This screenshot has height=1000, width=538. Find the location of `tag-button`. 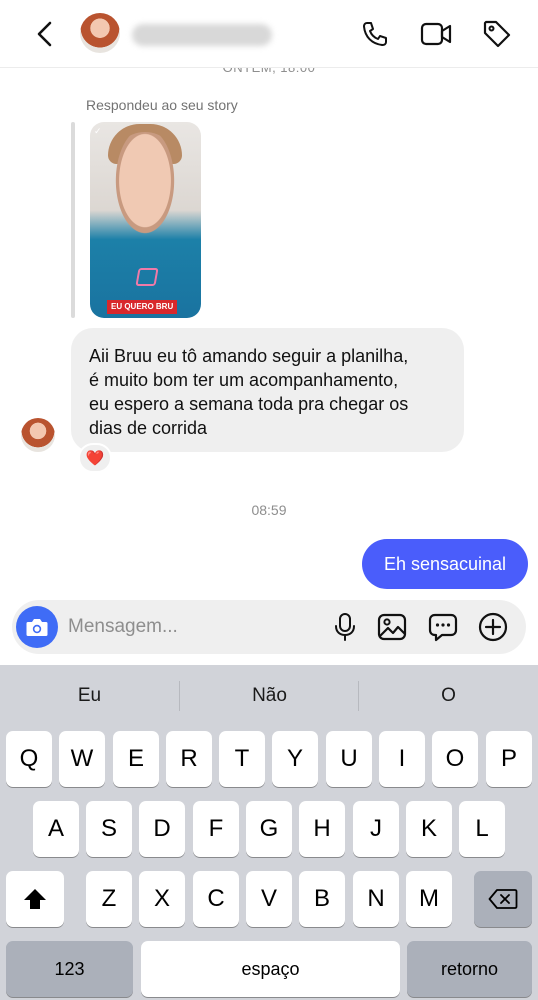

tag-button is located at coordinates (497, 34).